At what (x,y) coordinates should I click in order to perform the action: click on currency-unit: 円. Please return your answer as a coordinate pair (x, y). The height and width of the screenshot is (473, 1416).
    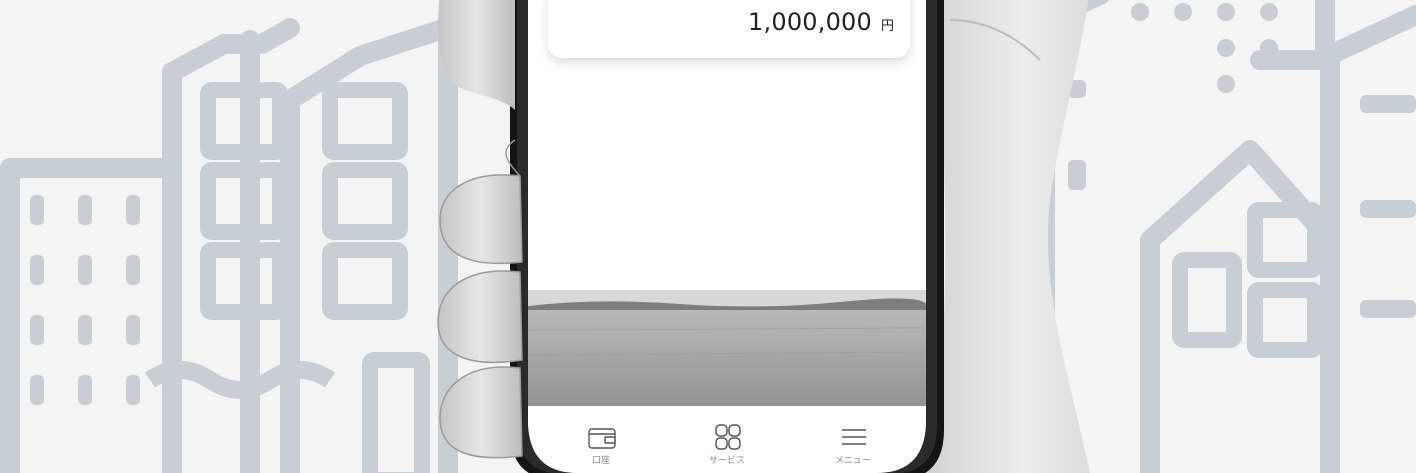
    Looking at the image, I should click on (887, 26).